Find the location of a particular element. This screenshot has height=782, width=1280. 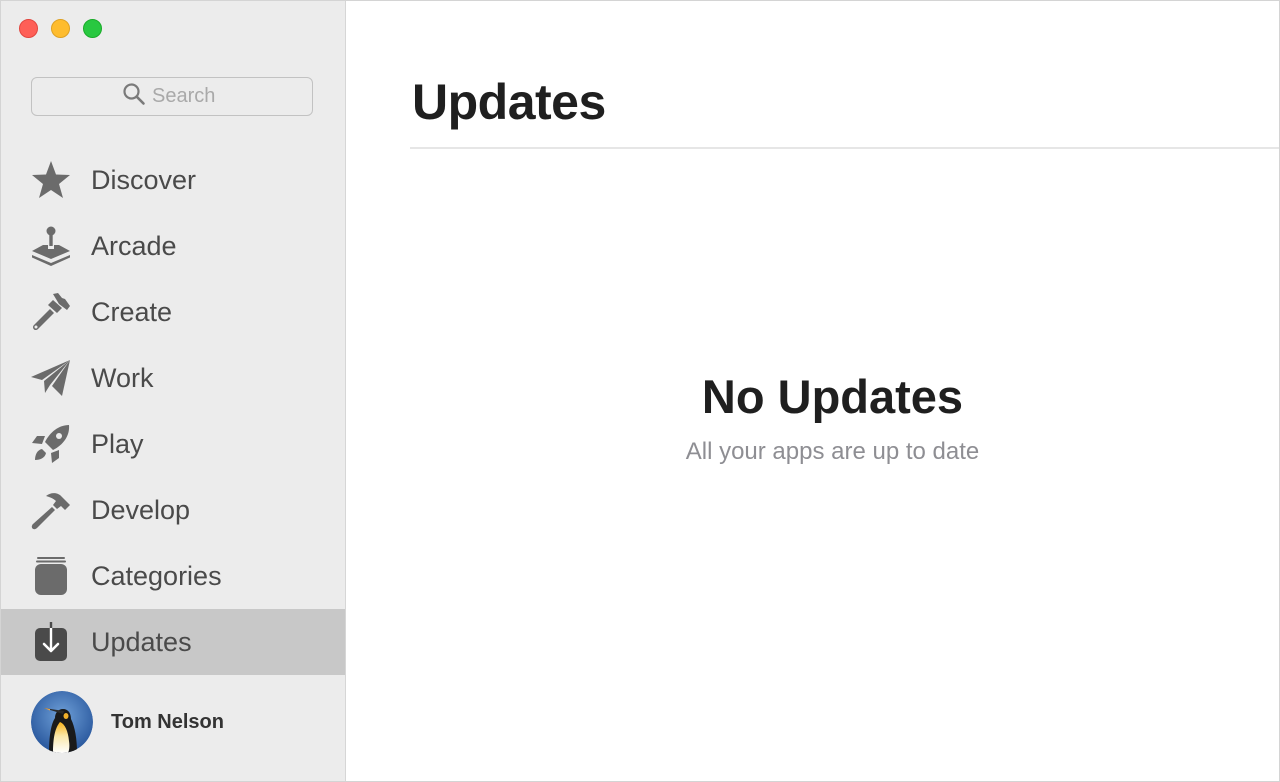

sidebar-item-label: Updates is located at coordinates (141, 641).